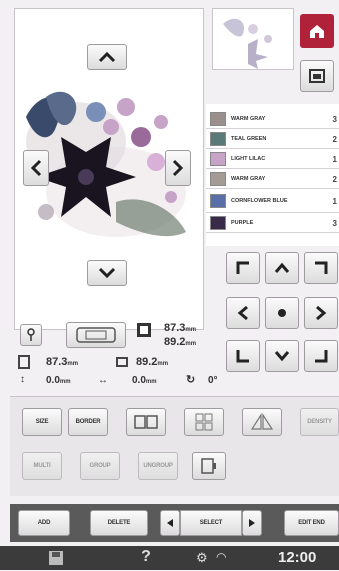 Image resolution: width=339 pixels, height=571 pixels. What do you see at coordinates (147, 362) in the screenshot?
I see `position-y-value: 89.2` at bounding box center [147, 362].